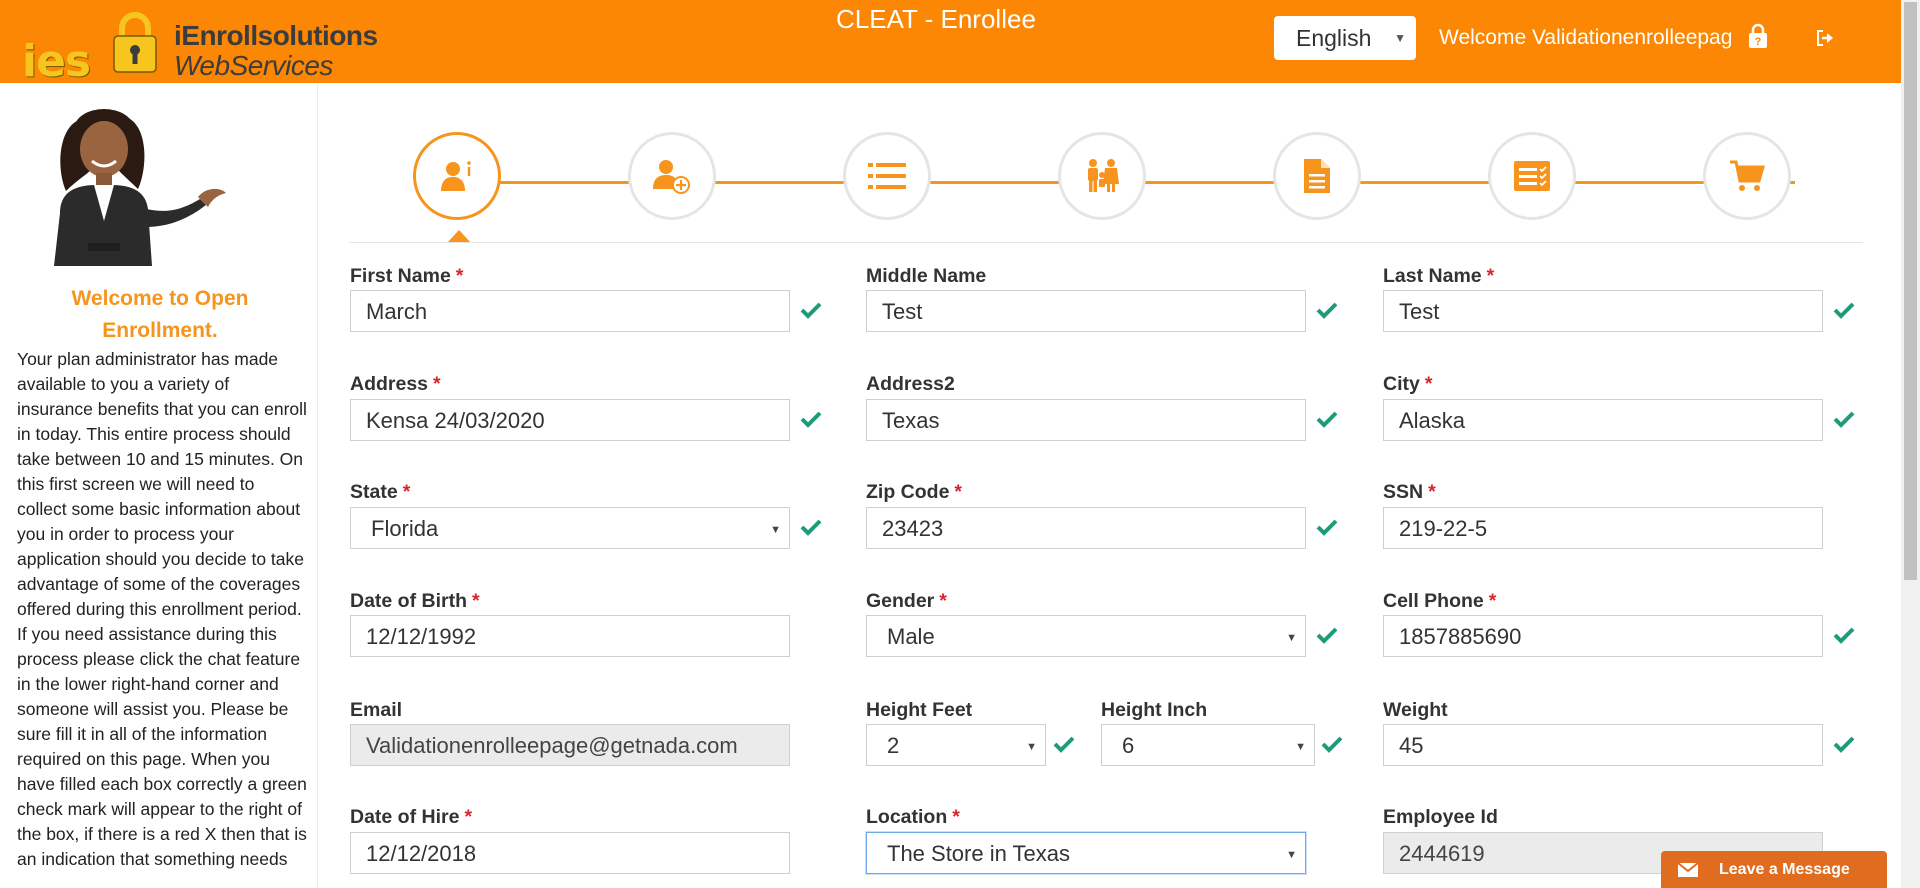 The image size is (1920, 888). Describe the element at coordinates (1603, 636) in the screenshot. I see `cell-phone-input: 1857885690` at that location.